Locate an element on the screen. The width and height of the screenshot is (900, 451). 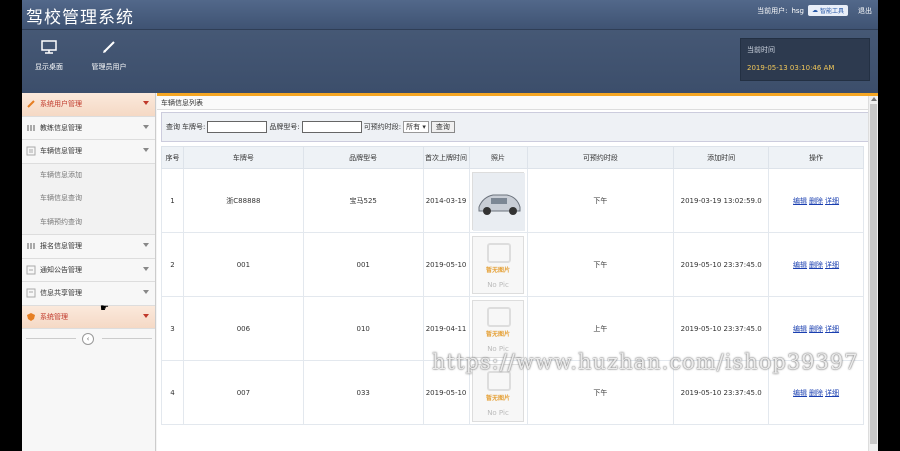
scrollbar-thumb is located at coordinates (873, 274).